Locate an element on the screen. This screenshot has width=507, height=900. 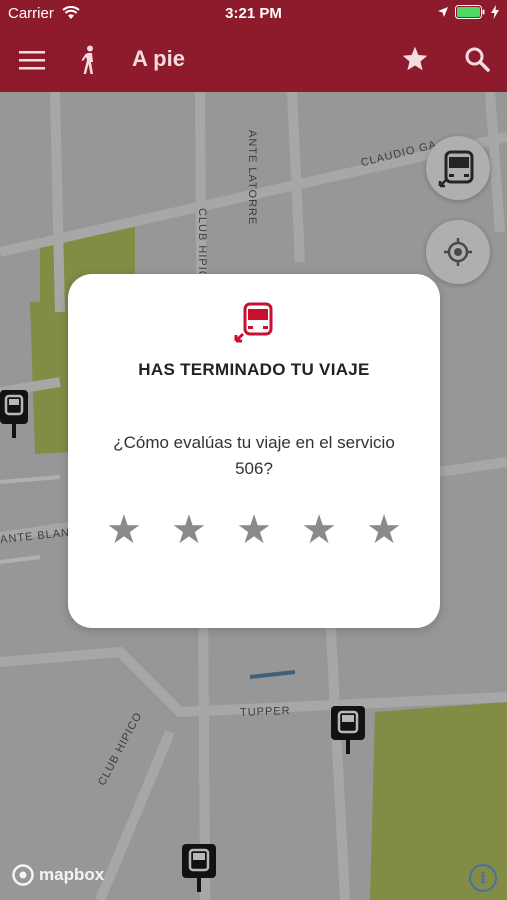
search-icon is located at coordinates (477, 59).